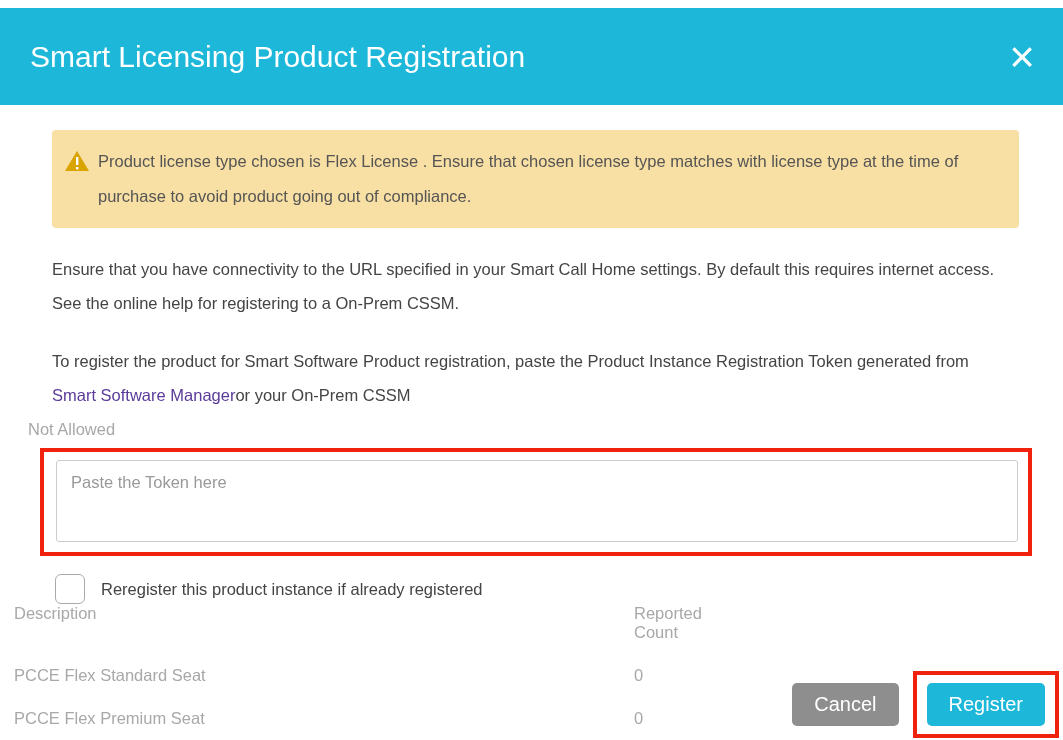 This screenshot has width=1063, height=740. Describe the element at coordinates (529, 179) in the screenshot. I see `warning-text: Product license type chosen is Flex License . Ensure that chosen license type matches with license type at the time of purchase to avoid product going out of compliance.` at that location.